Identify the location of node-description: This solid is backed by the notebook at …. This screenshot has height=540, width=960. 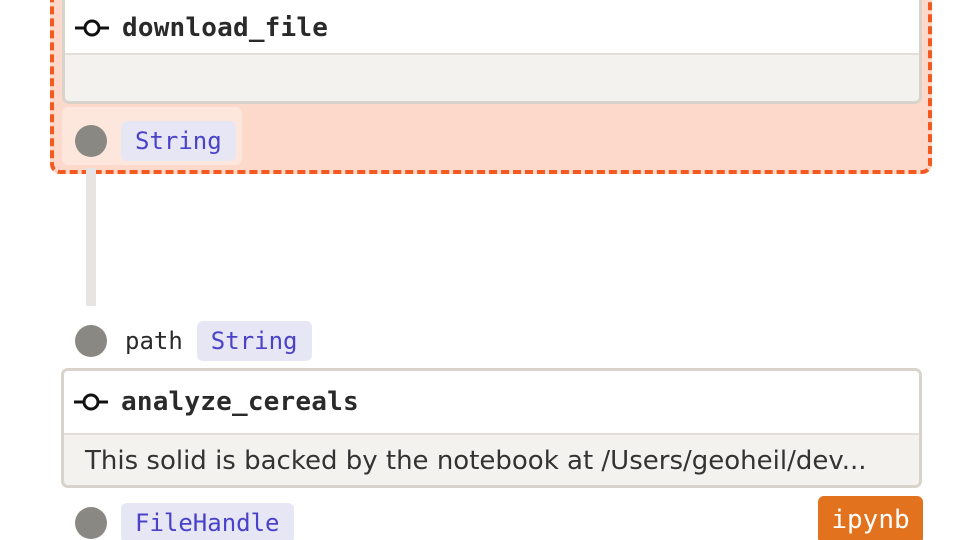
(476, 461).